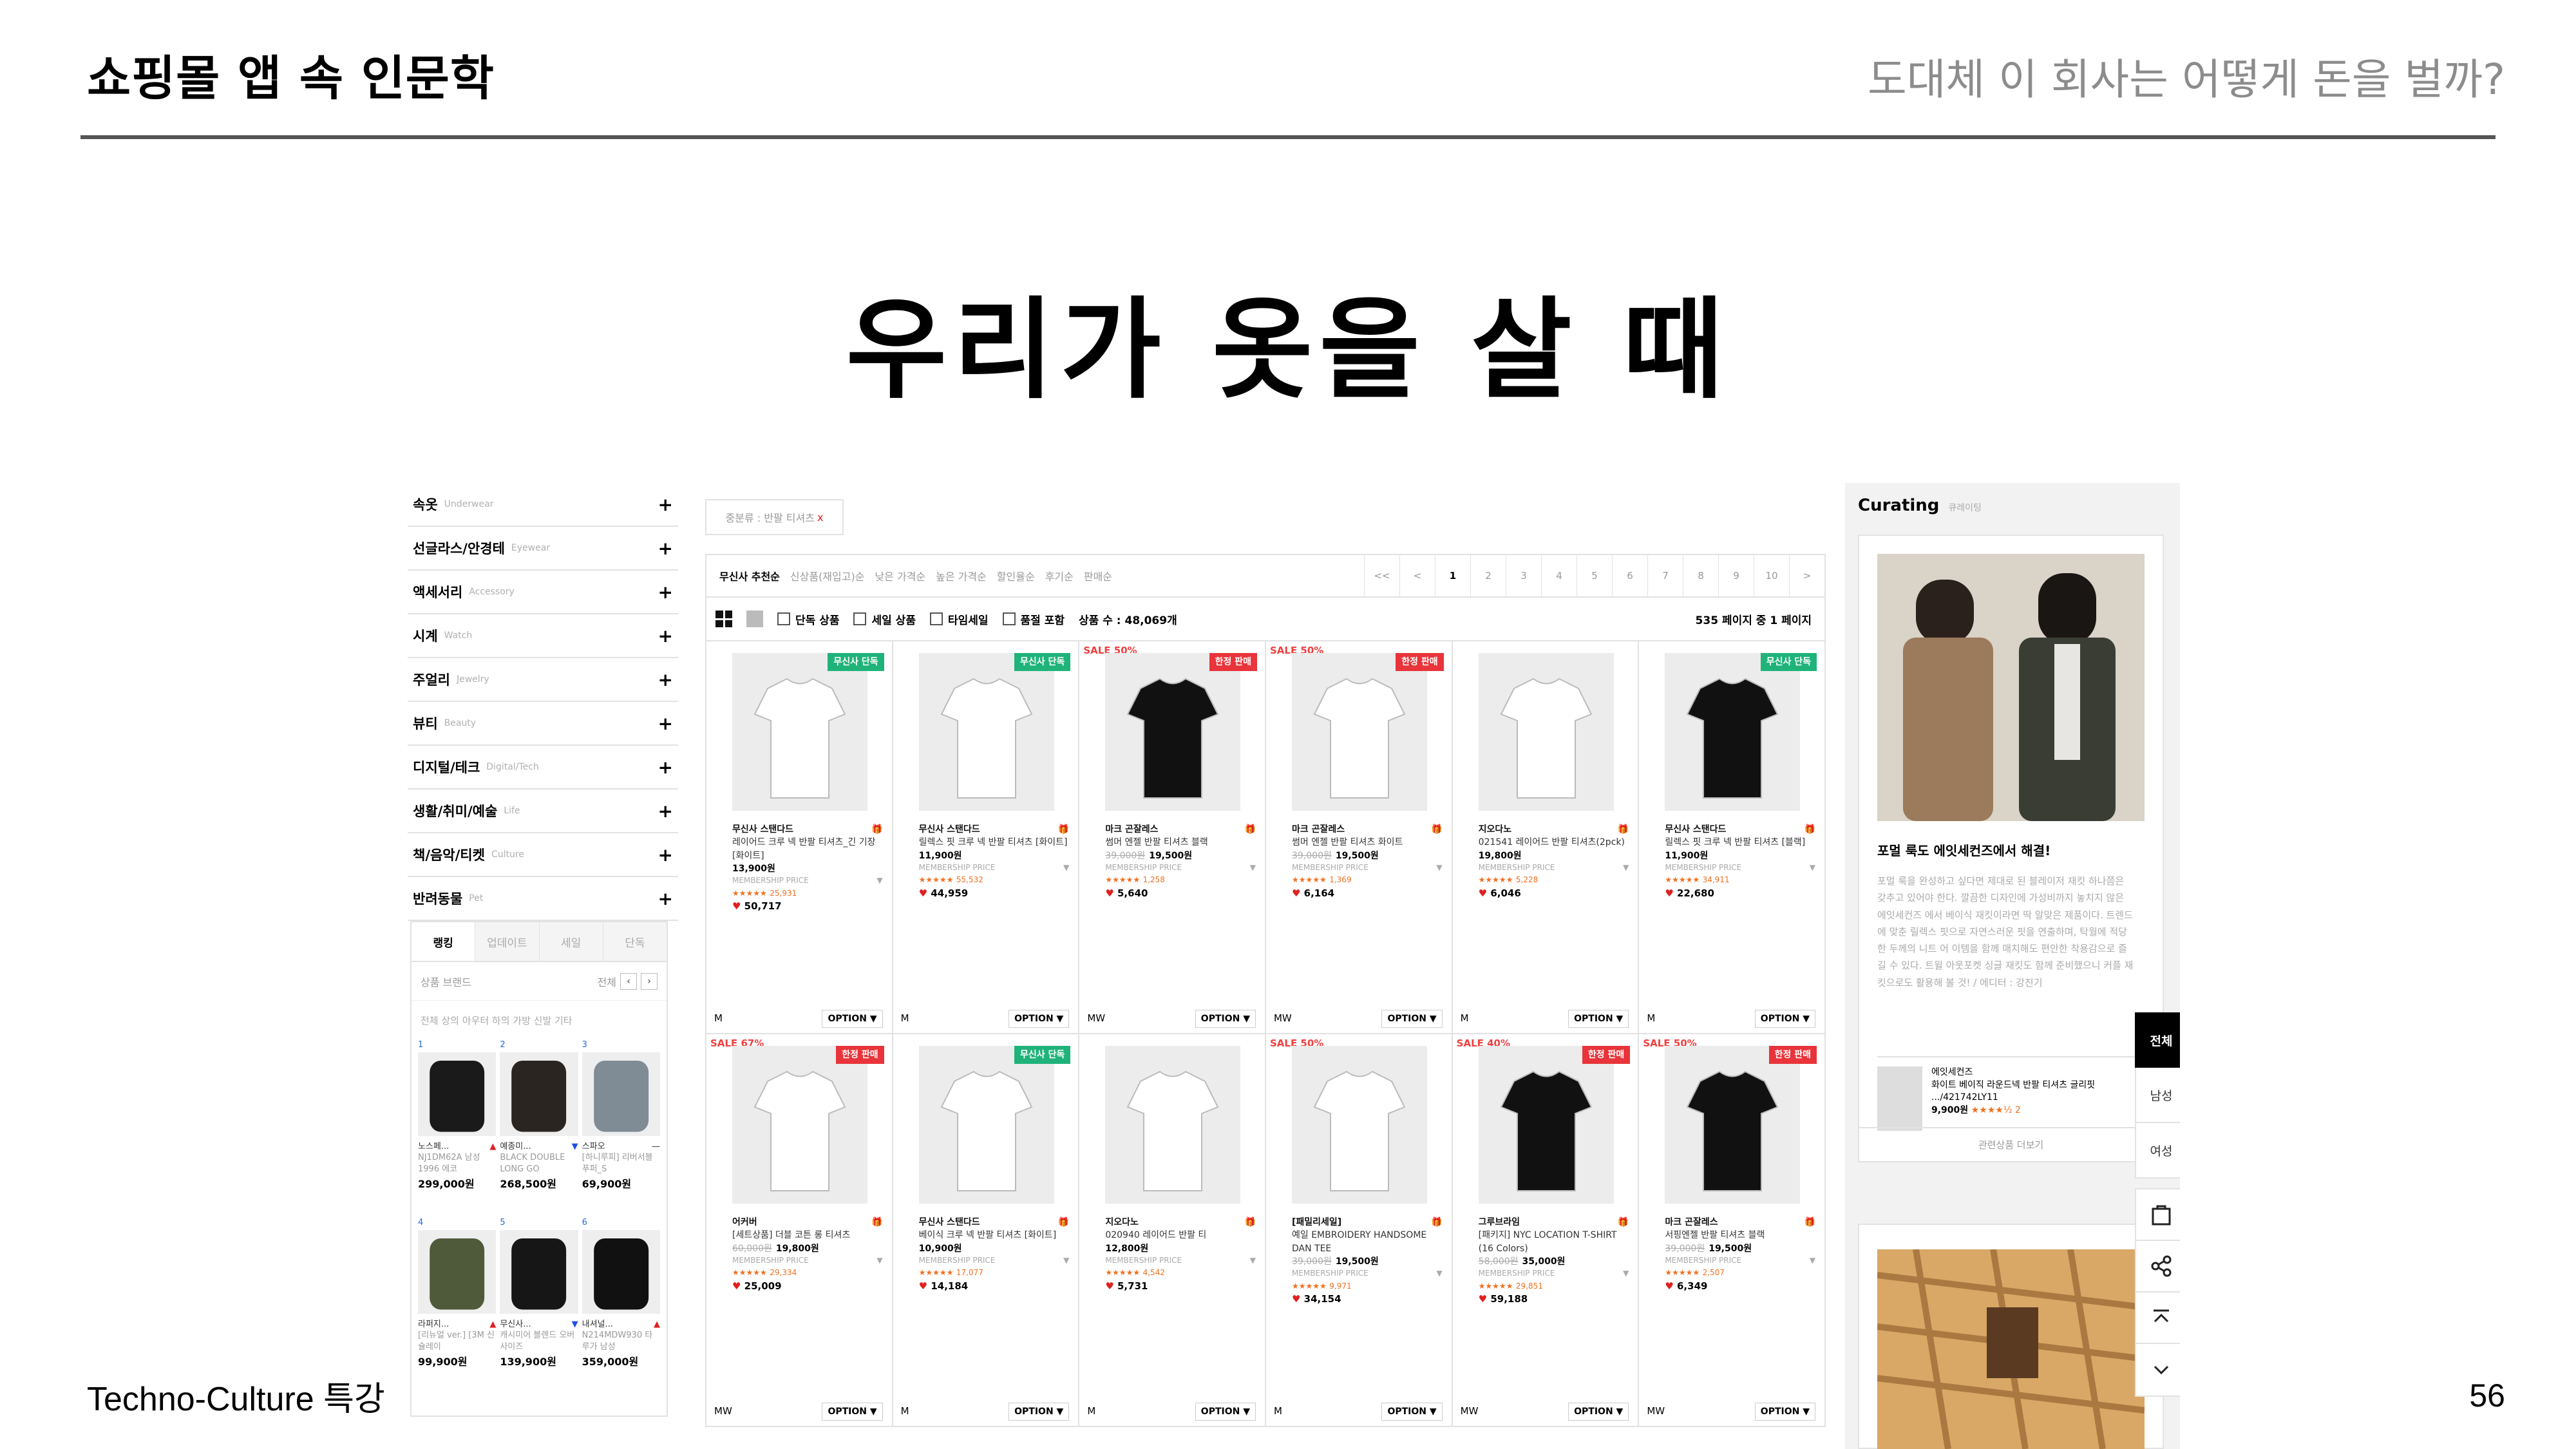  I want to click on category-row: 생활/취미/예술 Life +, so click(543, 812).